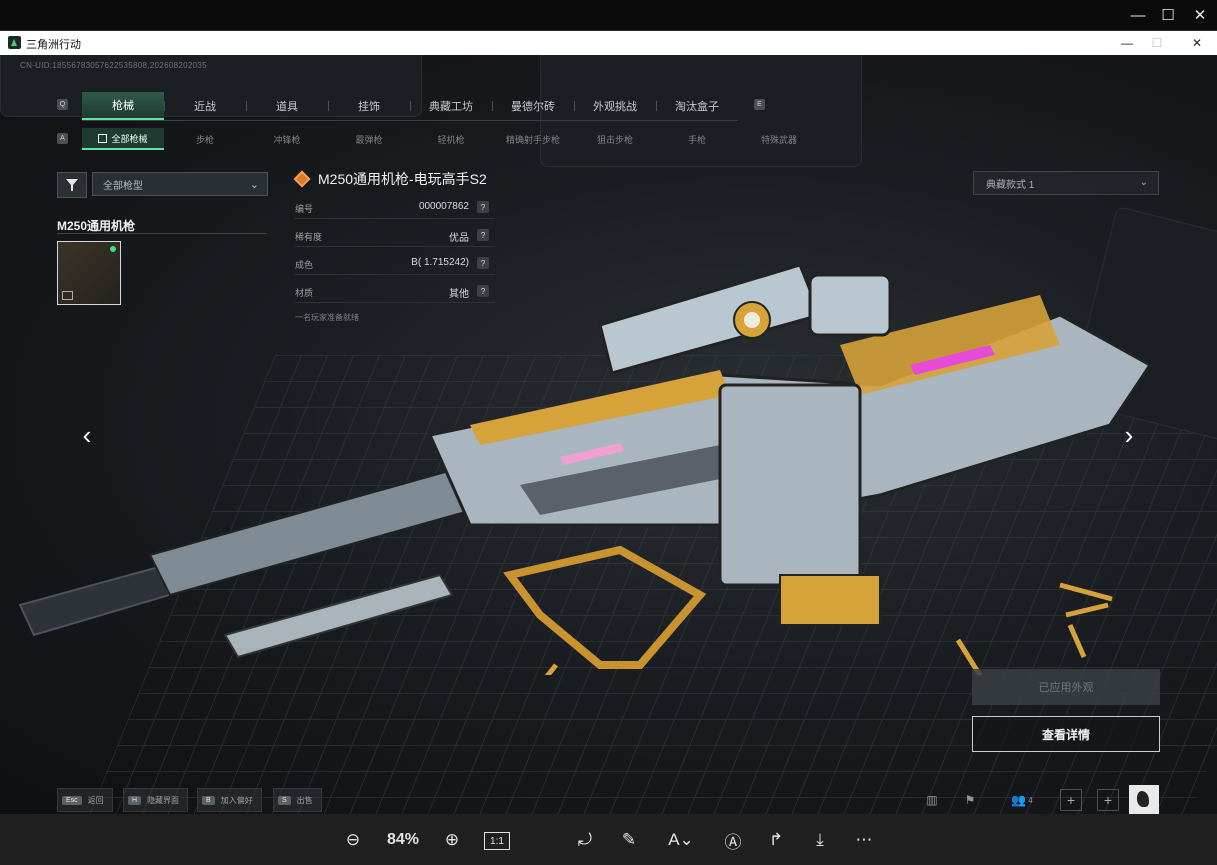 The height and width of the screenshot is (865, 1217). What do you see at coordinates (129, 138) in the screenshot?
I see `subtab-label: 全部枪械` at bounding box center [129, 138].